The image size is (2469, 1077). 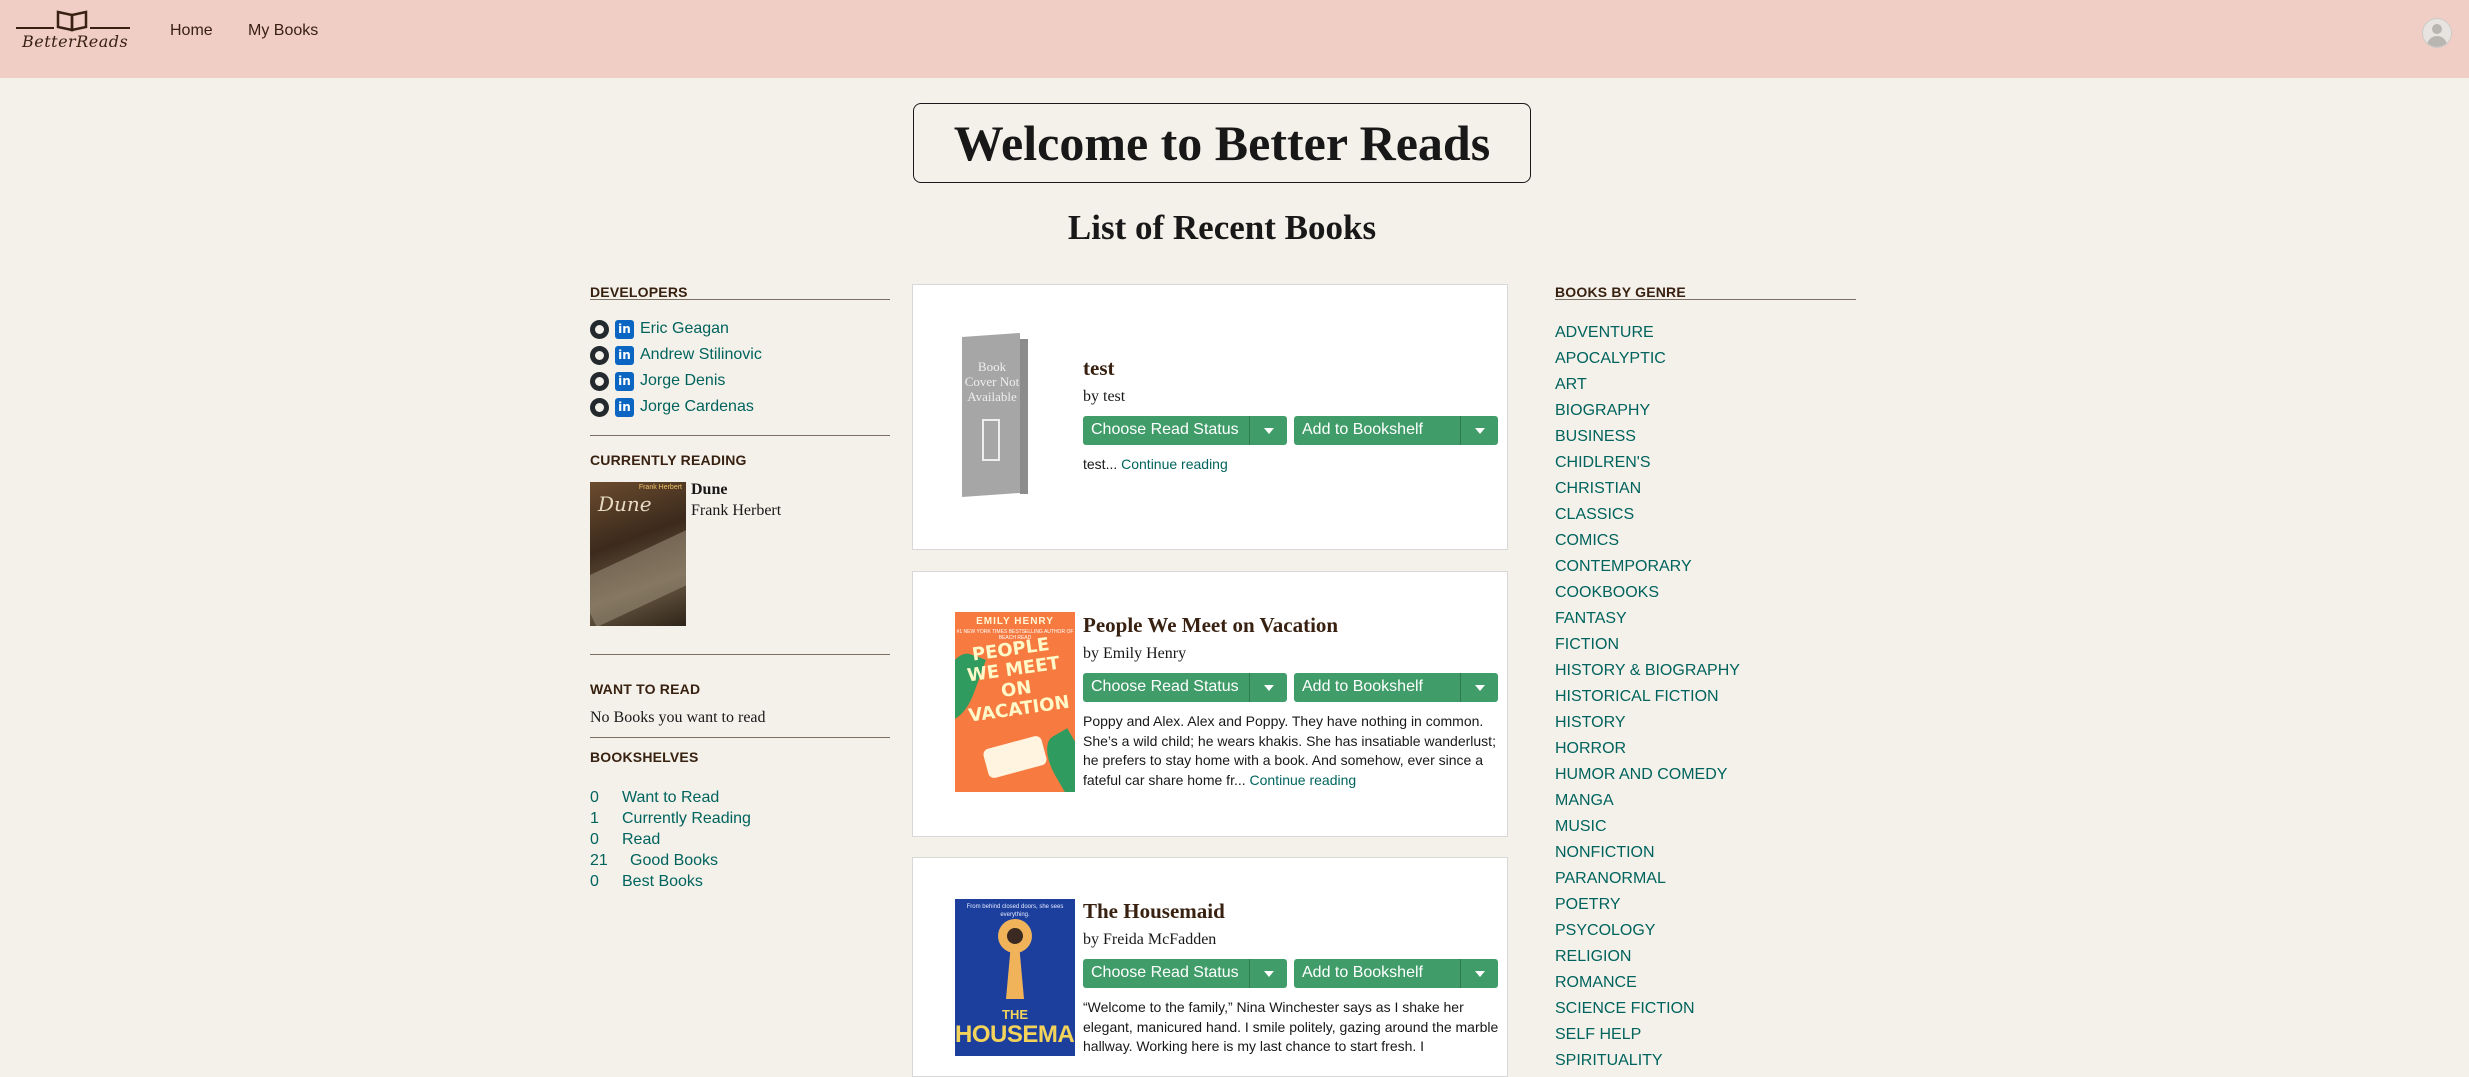 I want to click on genre-link: CHIDLREN'S, so click(x=1603, y=463).